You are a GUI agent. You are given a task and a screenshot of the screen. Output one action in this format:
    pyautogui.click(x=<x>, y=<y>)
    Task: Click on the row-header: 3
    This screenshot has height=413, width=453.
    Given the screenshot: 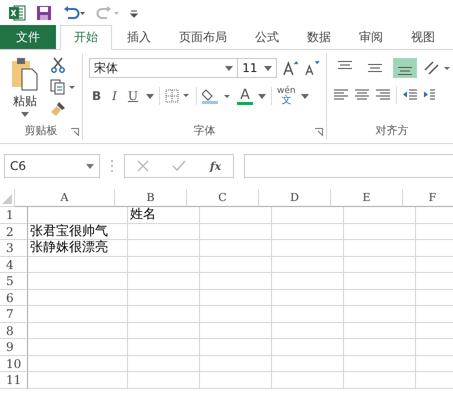 What is the action you would take?
    pyautogui.click(x=14, y=248)
    